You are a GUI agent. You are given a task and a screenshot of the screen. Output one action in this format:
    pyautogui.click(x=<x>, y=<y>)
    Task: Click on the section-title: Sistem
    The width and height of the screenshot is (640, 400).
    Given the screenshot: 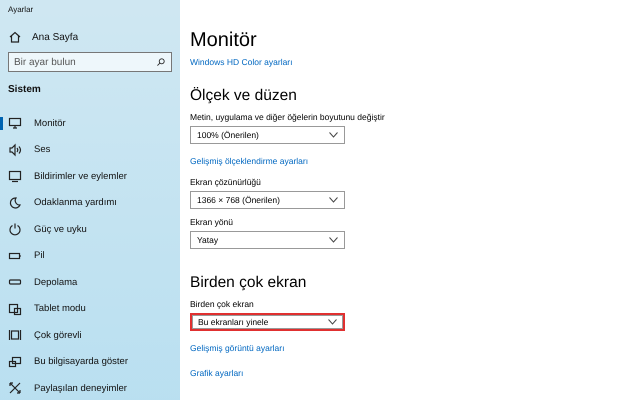 What is the action you would take?
    pyautogui.click(x=24, y=90)
    